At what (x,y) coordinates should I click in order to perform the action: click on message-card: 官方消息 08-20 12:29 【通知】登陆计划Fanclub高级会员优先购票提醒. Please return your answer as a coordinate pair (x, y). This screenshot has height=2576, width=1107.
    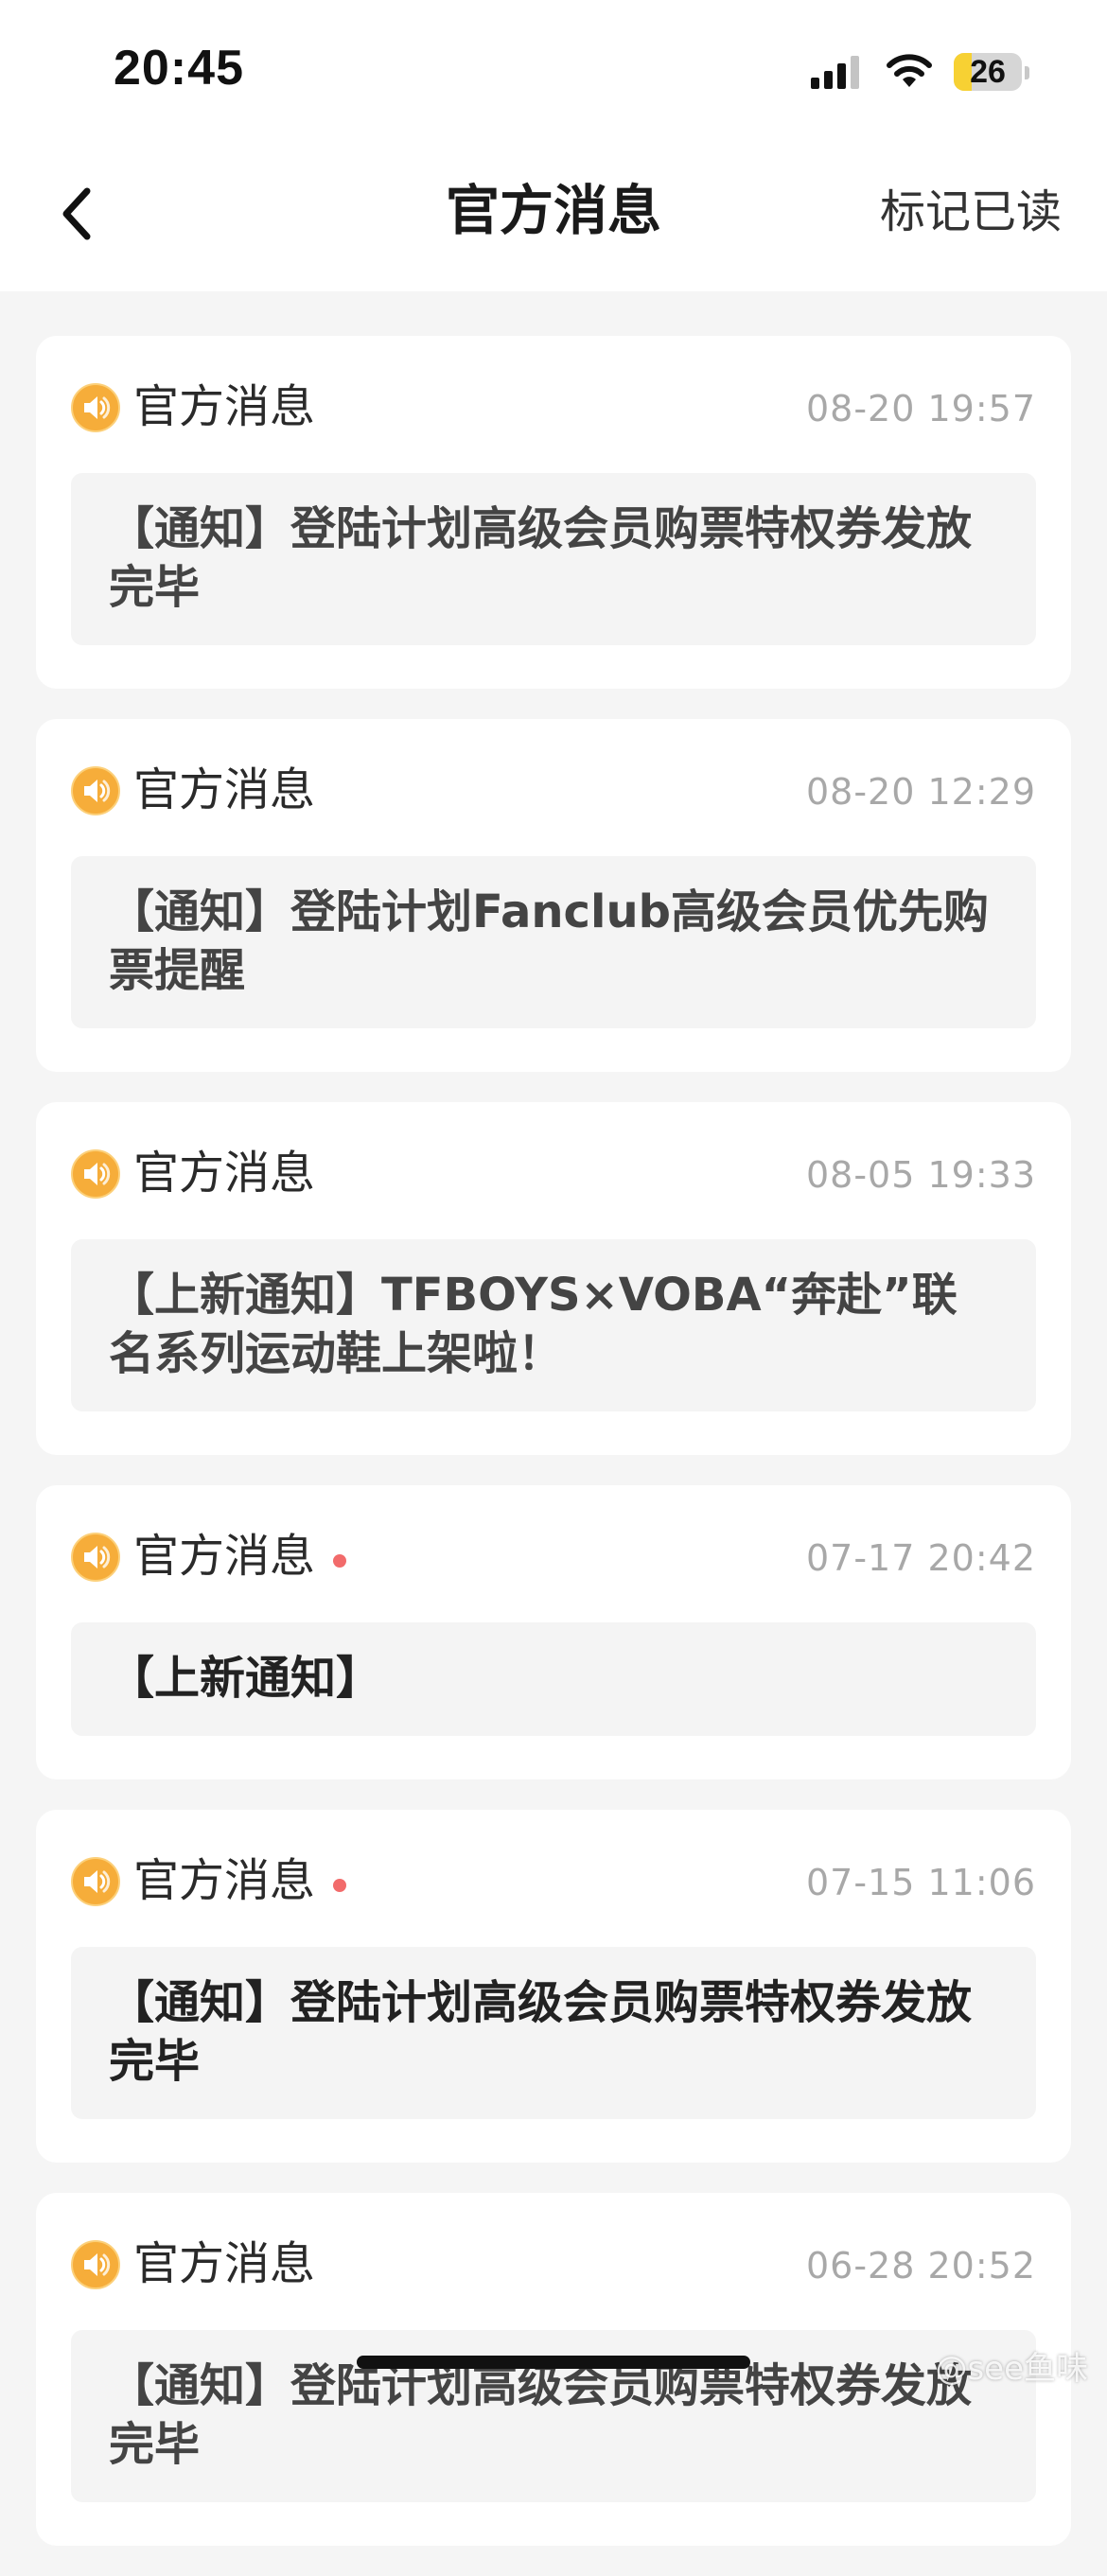
    Looking at the image, I should click on (553, 896).